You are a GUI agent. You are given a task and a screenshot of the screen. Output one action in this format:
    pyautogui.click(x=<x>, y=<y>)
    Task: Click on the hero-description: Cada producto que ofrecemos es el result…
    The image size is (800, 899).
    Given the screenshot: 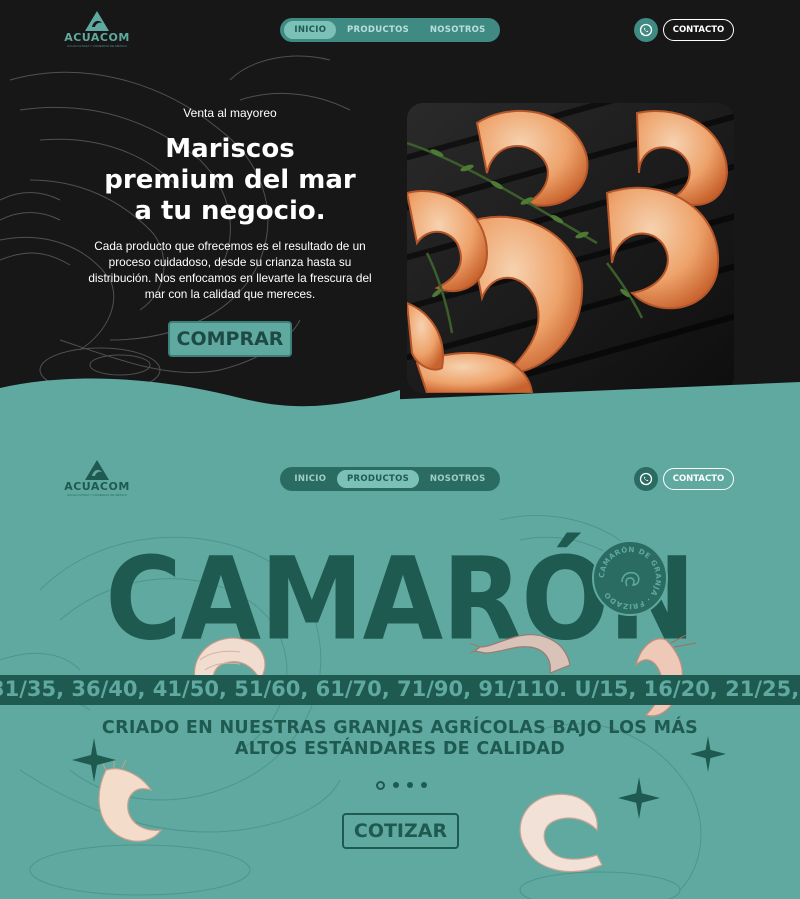 What is the action you would take?
    pyautogui.click(x=230, y=270)
    